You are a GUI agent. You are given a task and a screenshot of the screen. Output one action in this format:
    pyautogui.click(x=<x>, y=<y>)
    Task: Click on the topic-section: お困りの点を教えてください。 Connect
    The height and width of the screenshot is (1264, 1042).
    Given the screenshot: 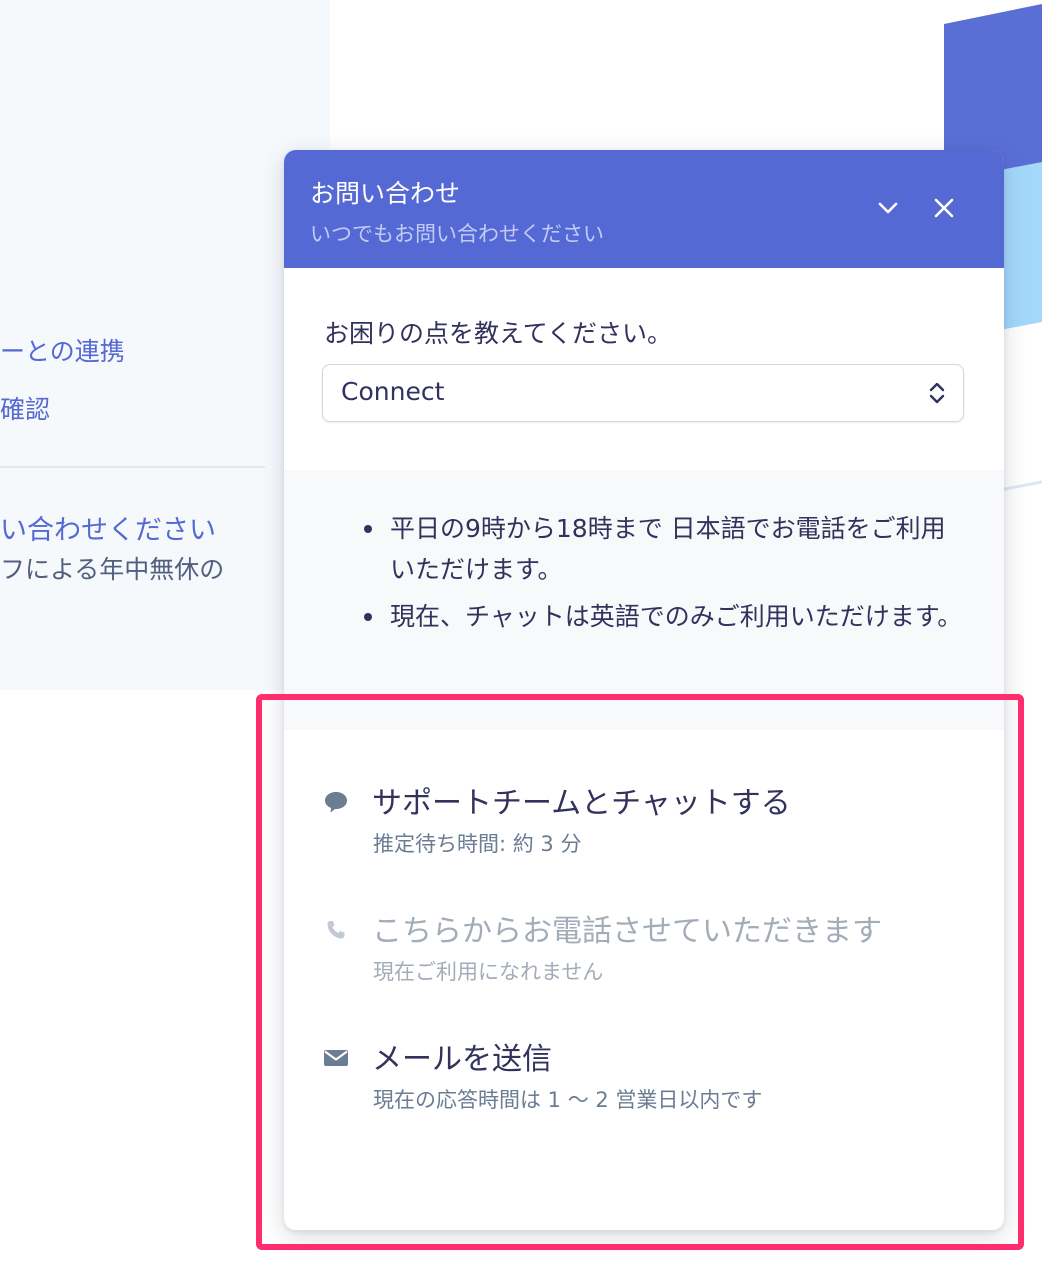 What is the action you would take?
    pyautogui.click(x=644, y=369)
    